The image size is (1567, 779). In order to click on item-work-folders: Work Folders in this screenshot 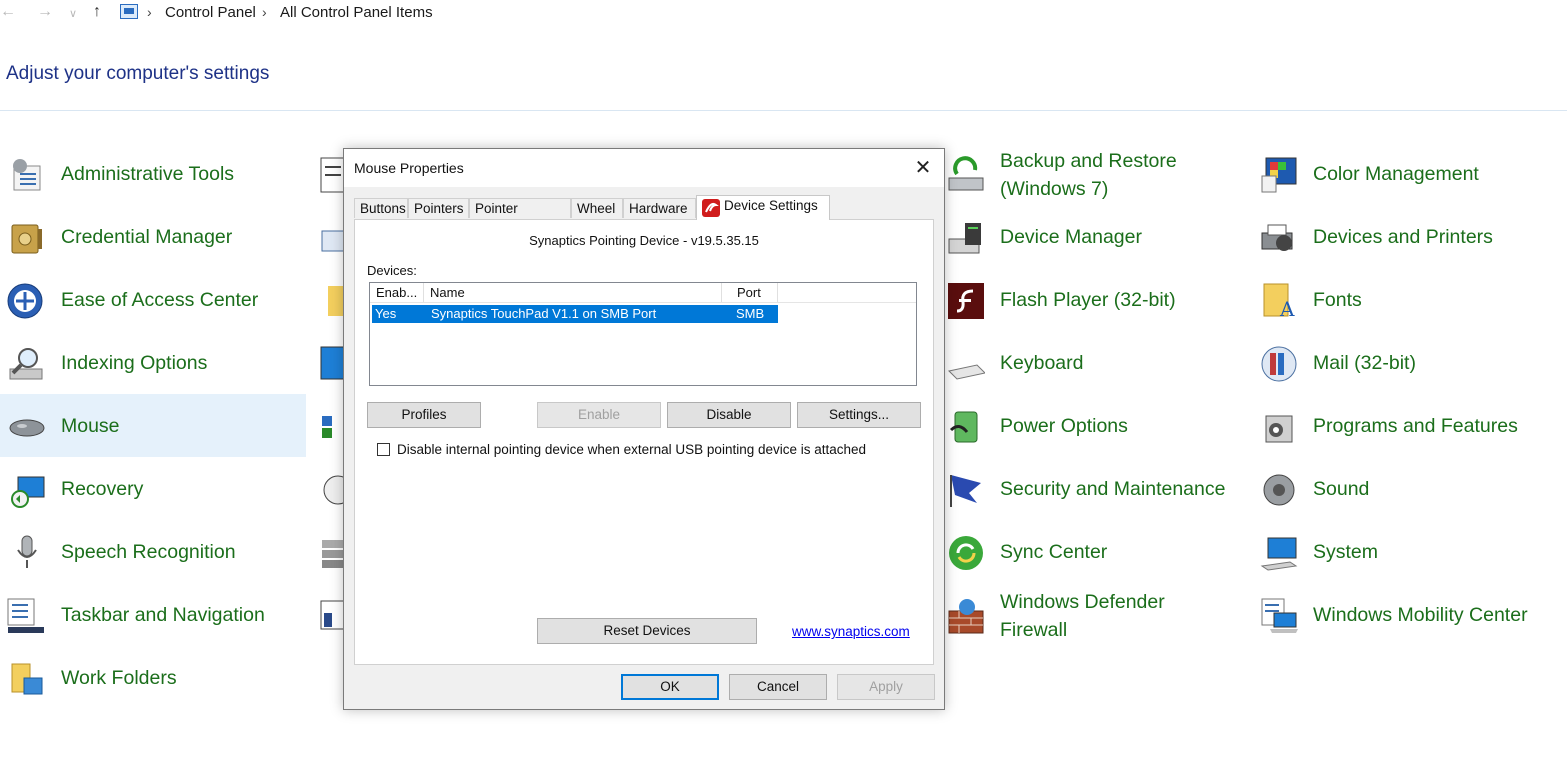, I will do `click(153, 678)`.